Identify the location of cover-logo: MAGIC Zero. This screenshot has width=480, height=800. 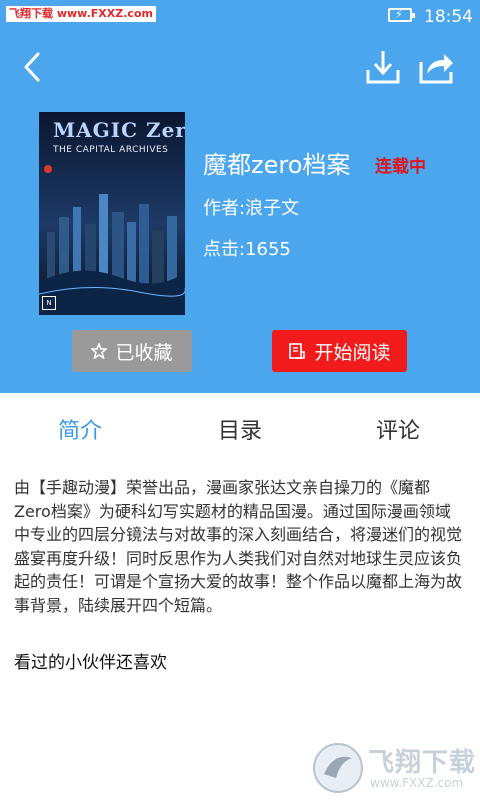
(119, 130).